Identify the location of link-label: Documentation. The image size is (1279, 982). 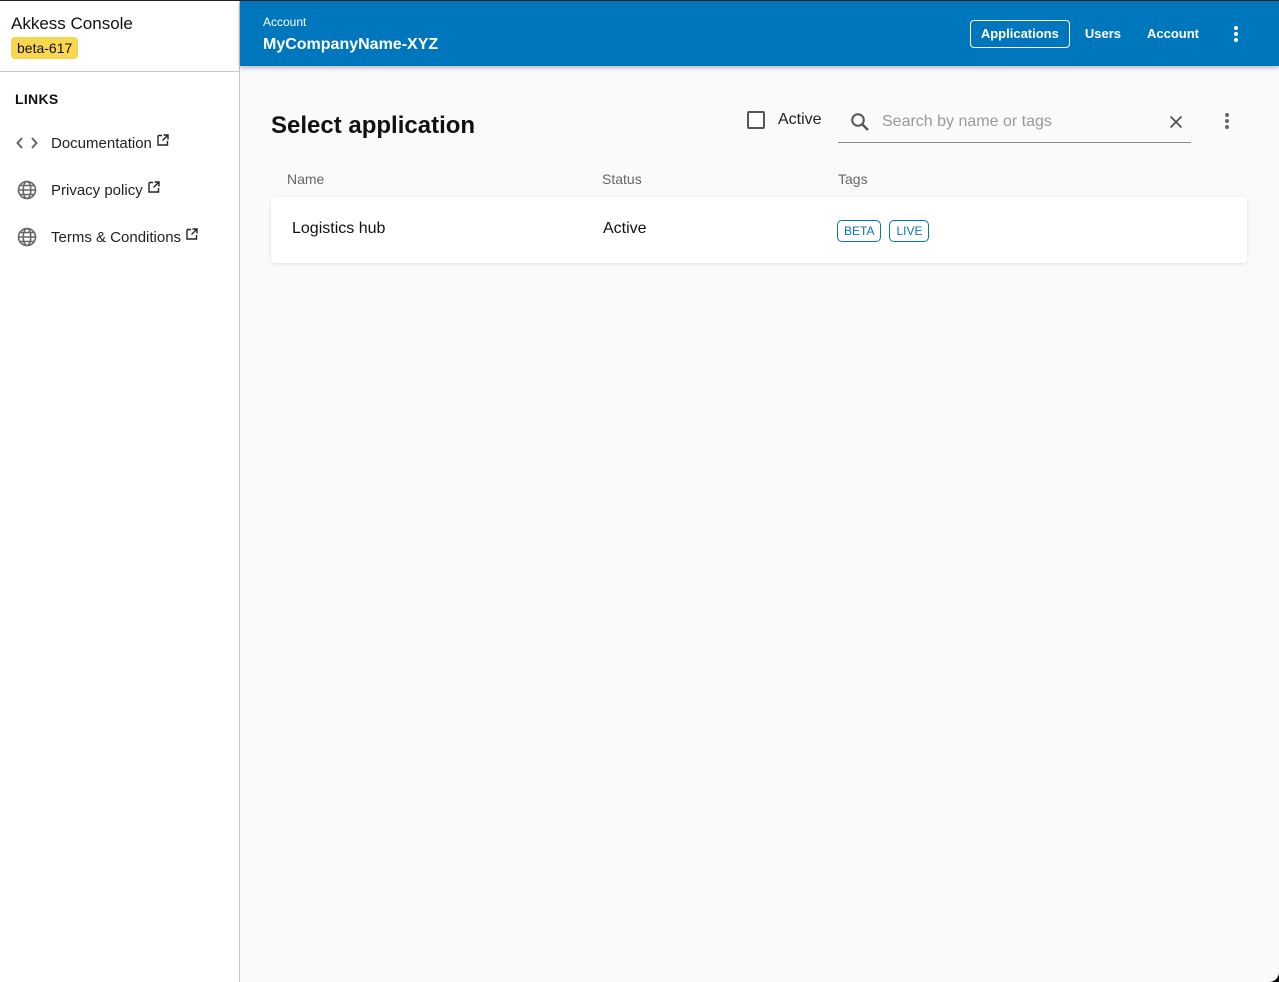
(101, 143).